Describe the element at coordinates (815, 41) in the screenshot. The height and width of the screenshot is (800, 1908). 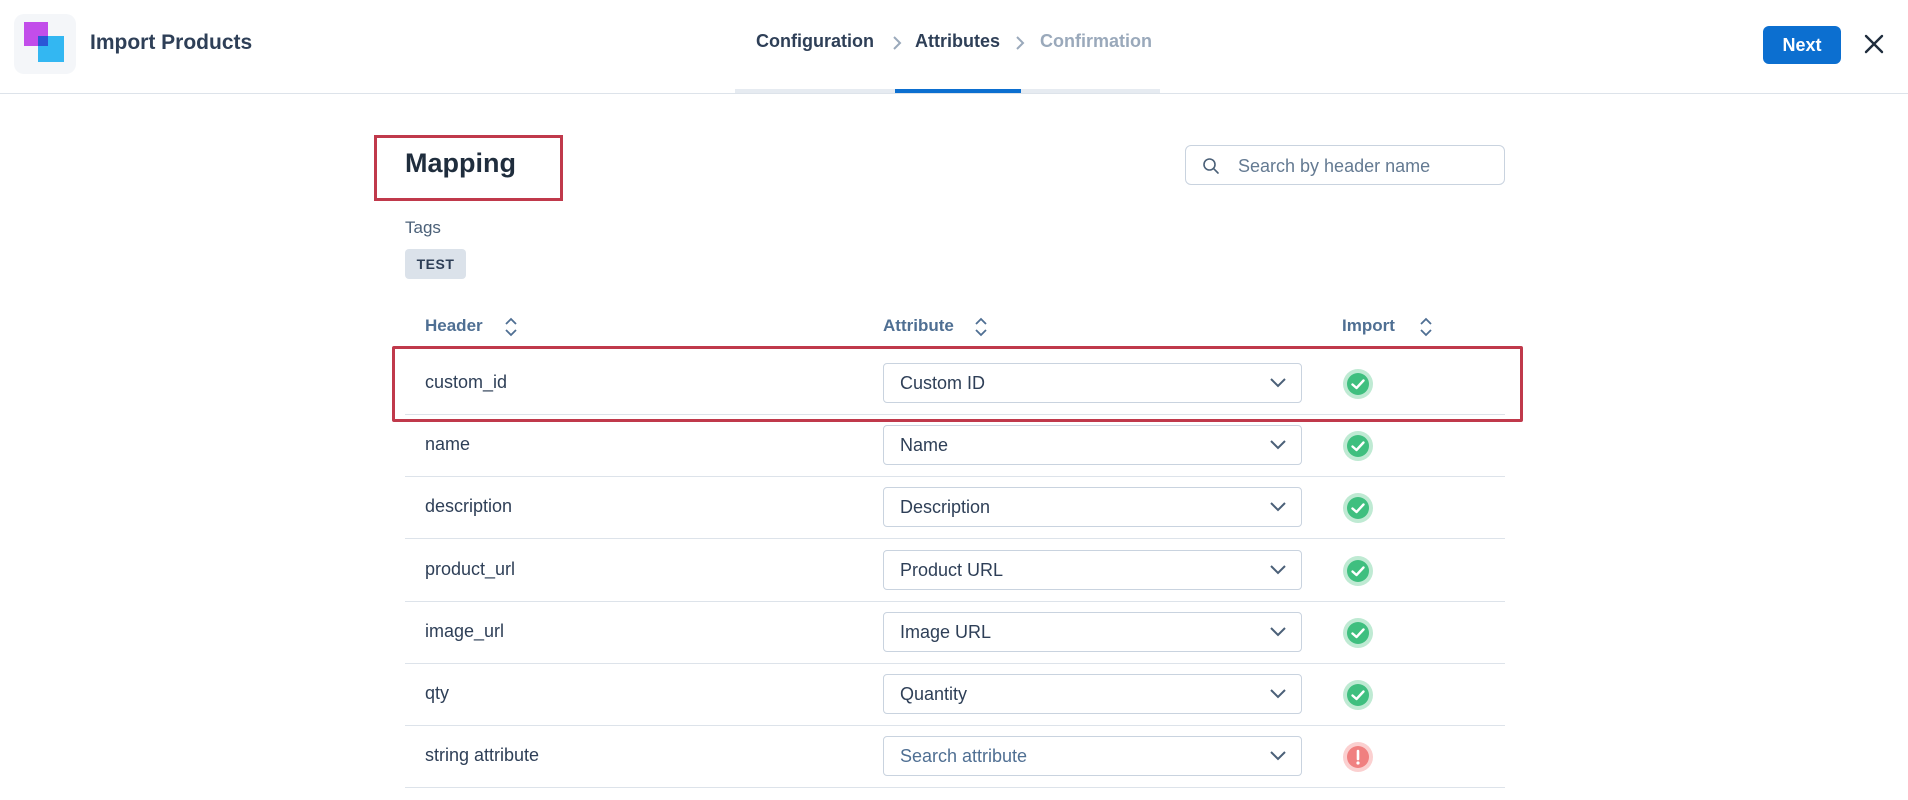
I see `step-configuration: Configuration` at that location.